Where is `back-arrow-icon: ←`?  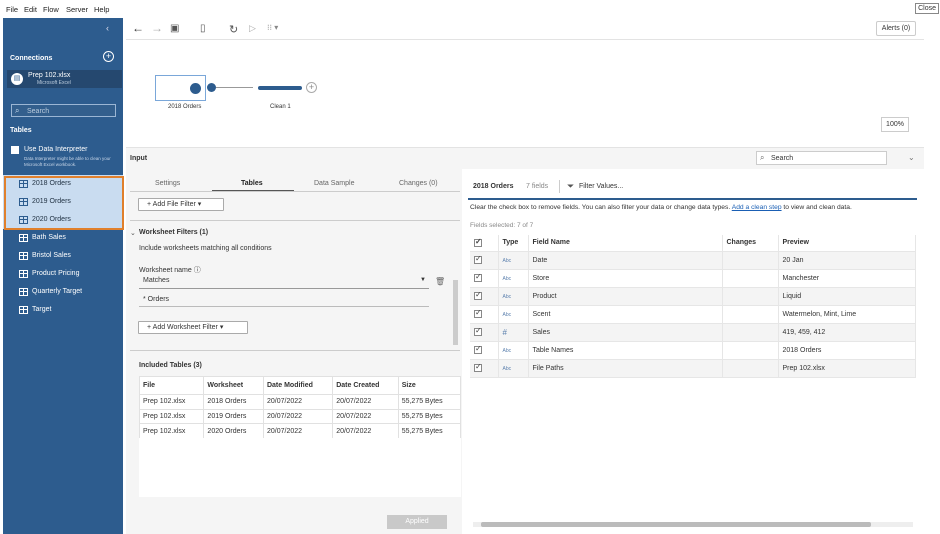 back-arrow-icon: ← is located at coordinates (138, 28).